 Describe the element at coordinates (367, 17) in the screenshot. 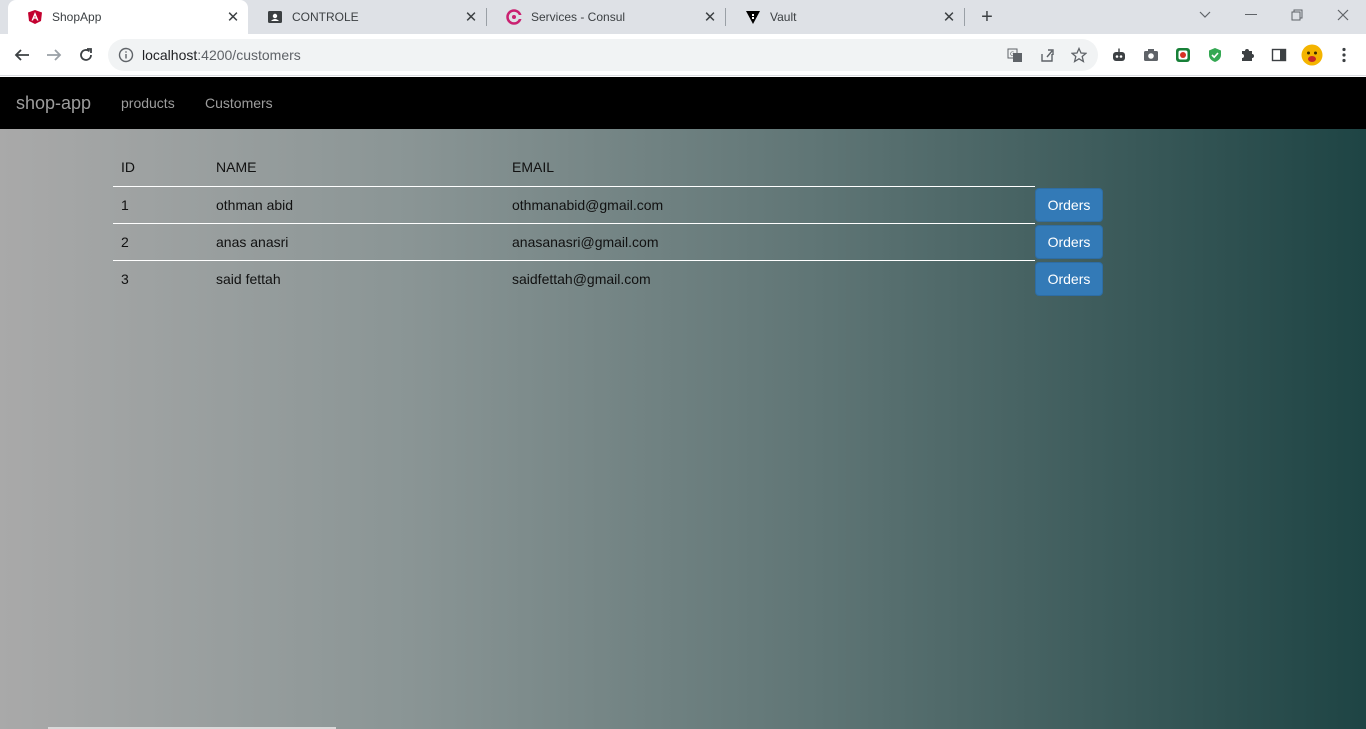

I see `tab-controle: CONTROLE ✕` at that location.